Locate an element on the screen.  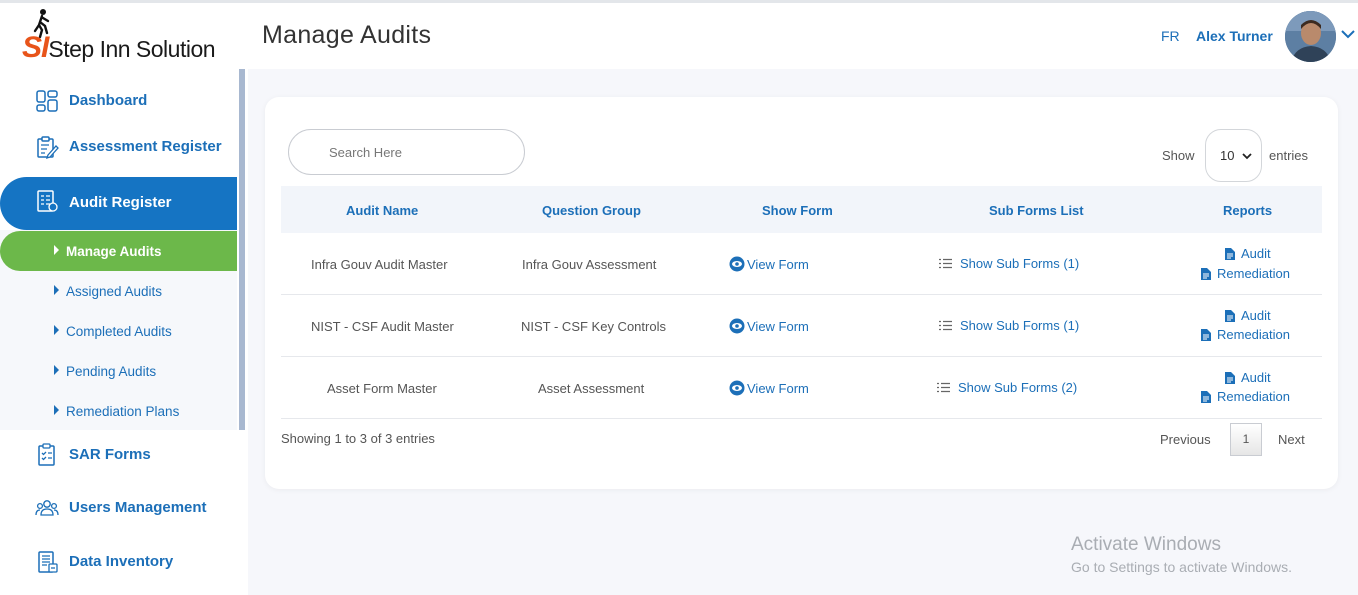
sidebar-scrollbar is located at coordinates (242, 249).